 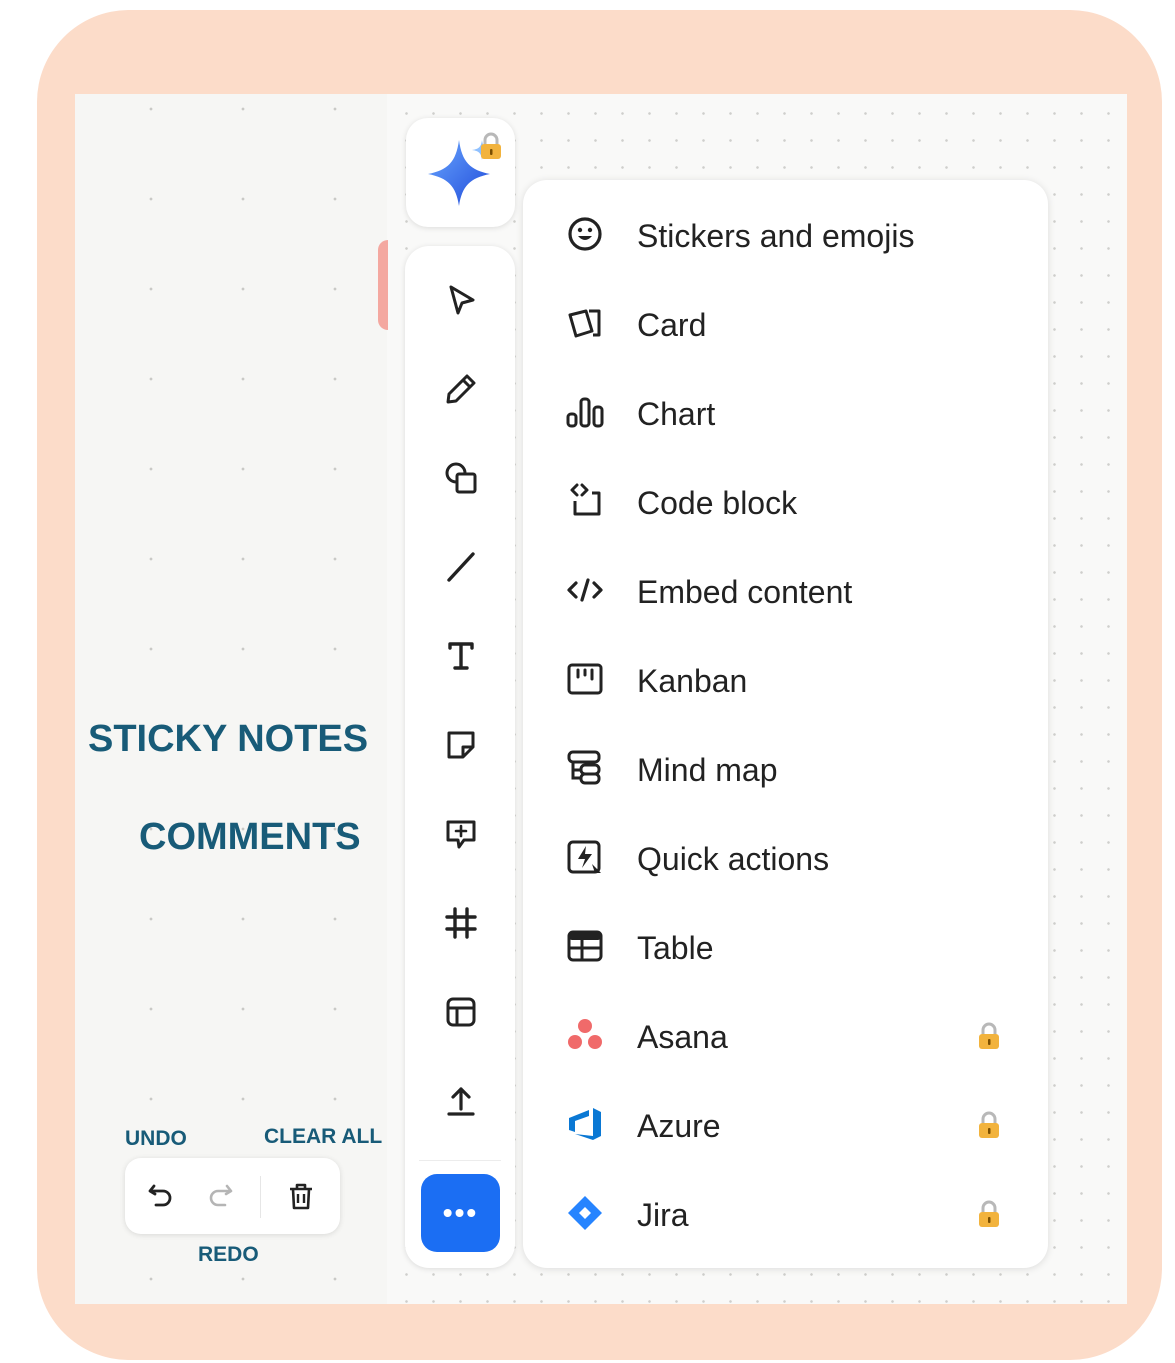 I want to click on undo-annotation: UNDO, so click(x=156, y=1138).